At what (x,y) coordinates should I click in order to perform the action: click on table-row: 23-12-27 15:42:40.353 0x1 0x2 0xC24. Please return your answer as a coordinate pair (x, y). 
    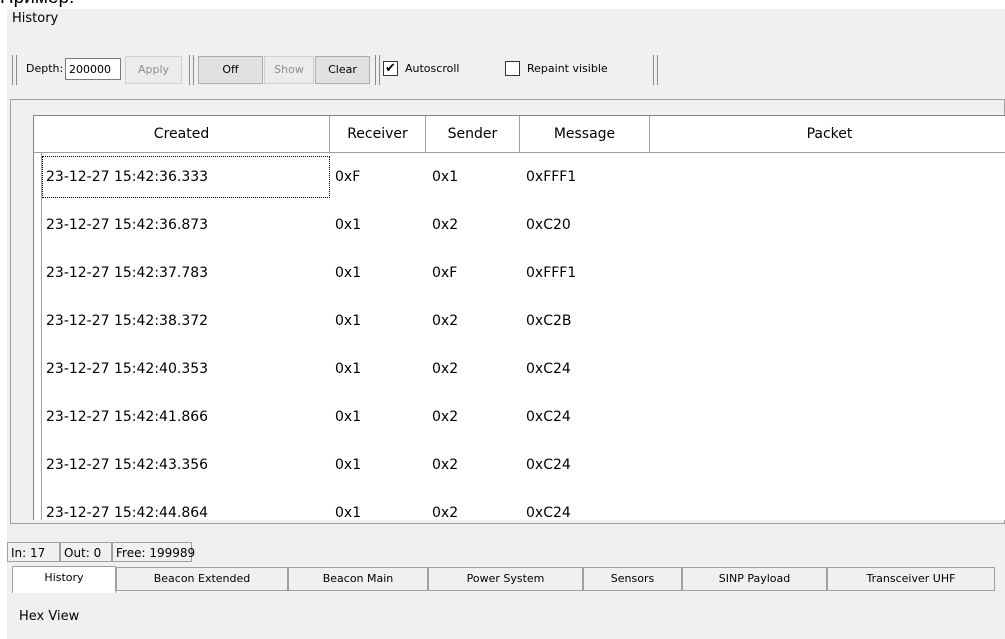
    Looking at the image, I should click on (519, 369).